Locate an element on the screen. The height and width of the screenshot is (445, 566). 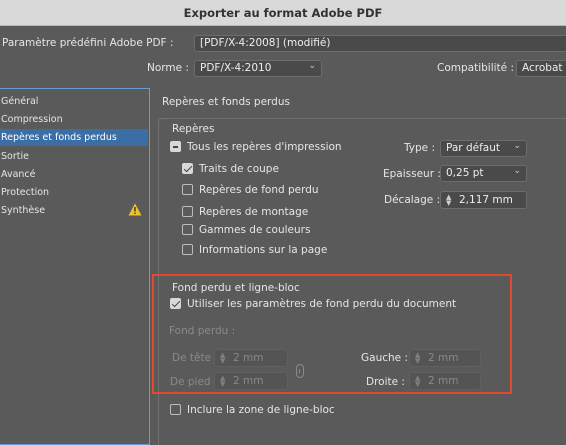
sidebar-item-reperes: Repères et fonds perdus is located at coordinates (74, 137).